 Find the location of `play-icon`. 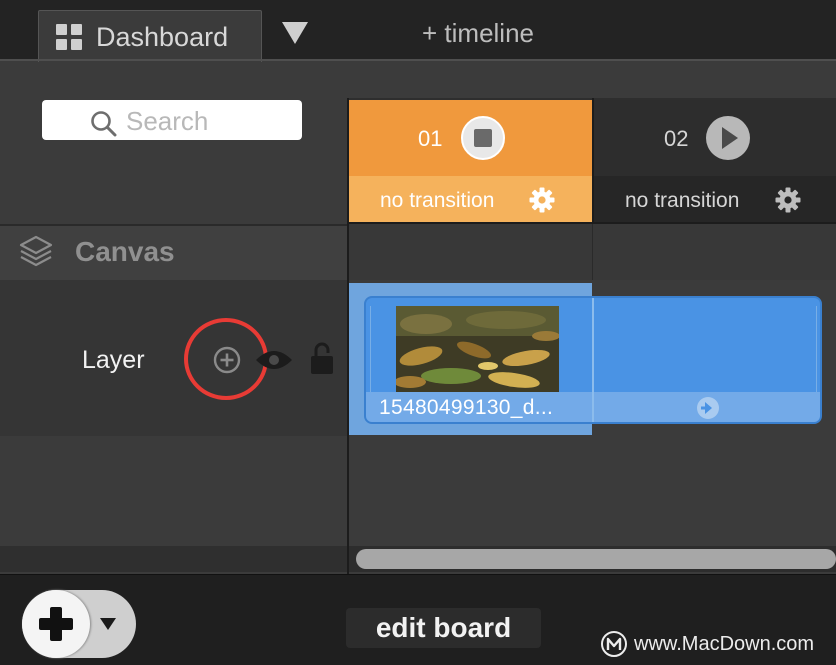

play-icon is located at coordinates (730, 138).